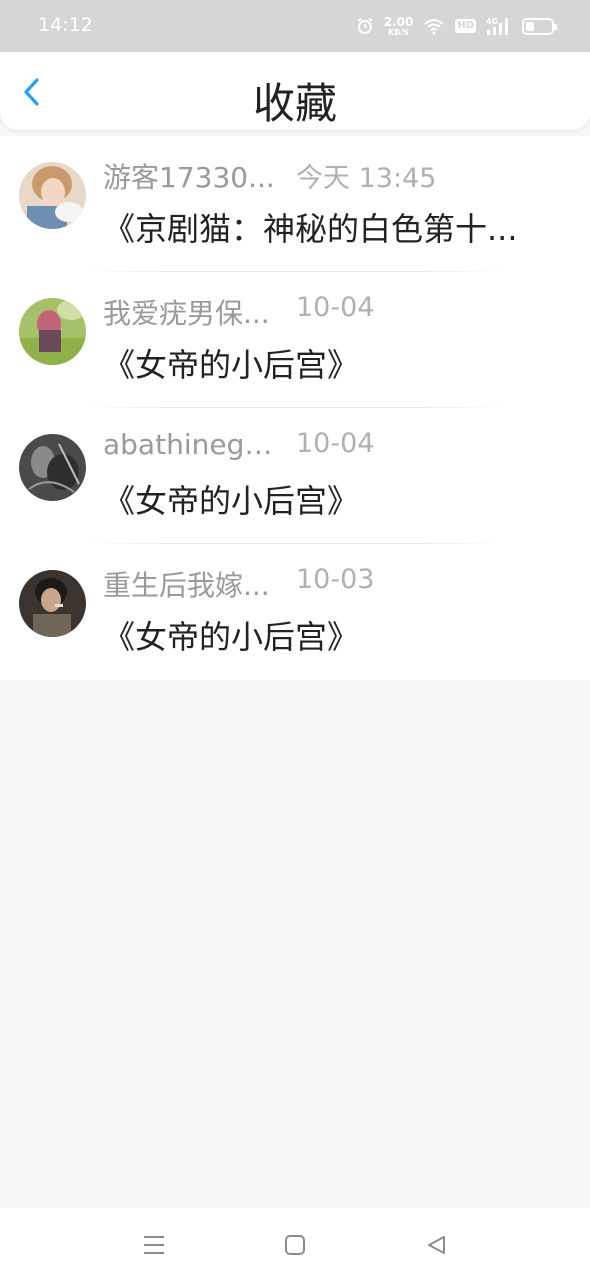 The image size is (590, 1280). I want to click on favorite-item: abathinega... 10-04 《女帝的小后宫》, so click(295, 476).